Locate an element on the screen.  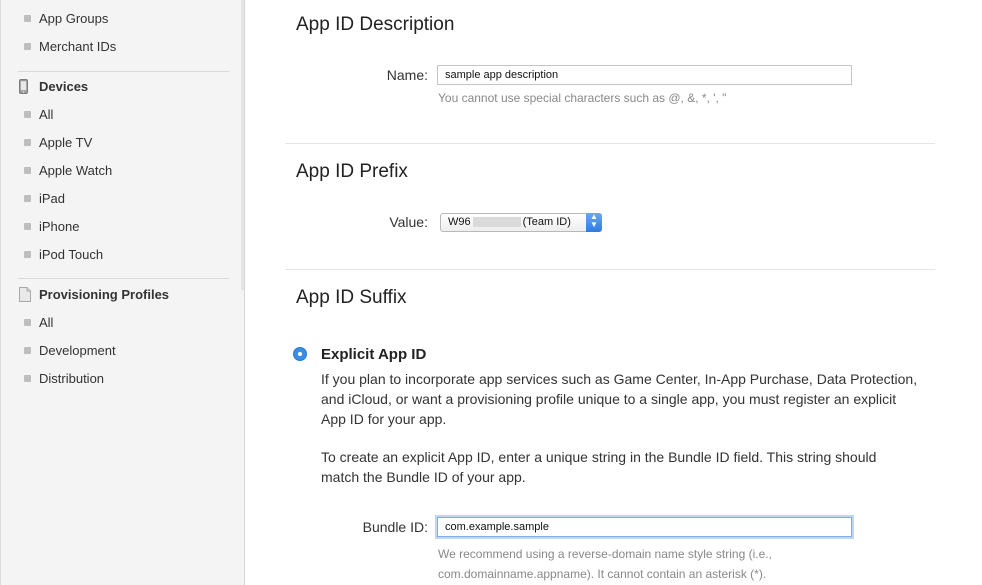
sidebar-item-label: App Groups is located at coordinates (74, 18).